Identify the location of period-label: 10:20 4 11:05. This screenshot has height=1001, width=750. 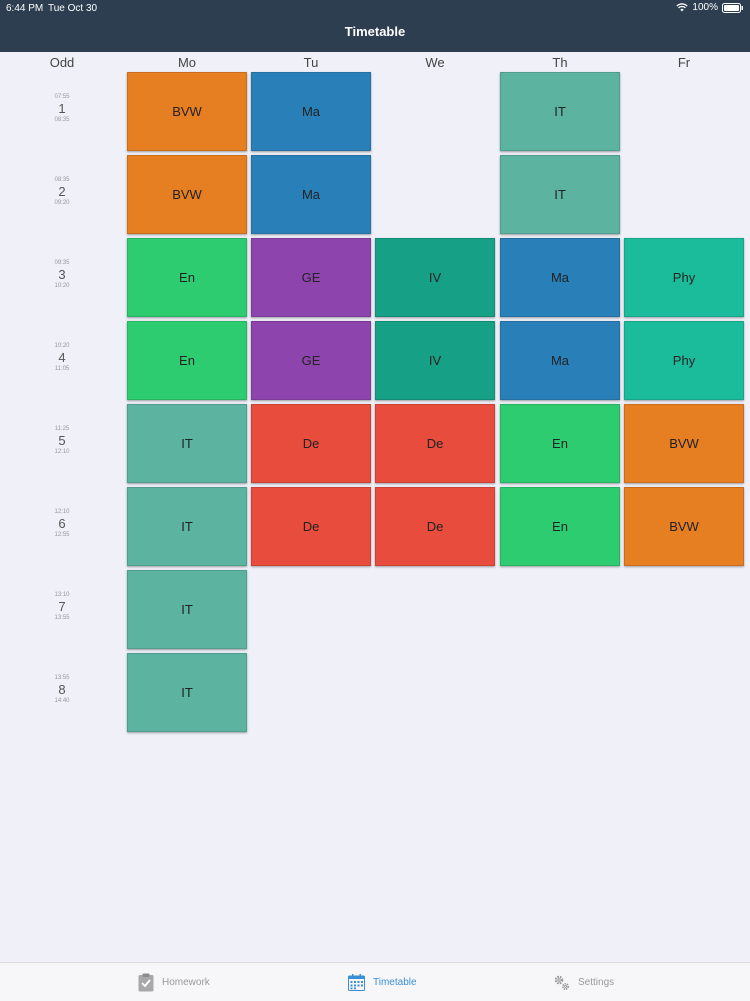
(62, 358).